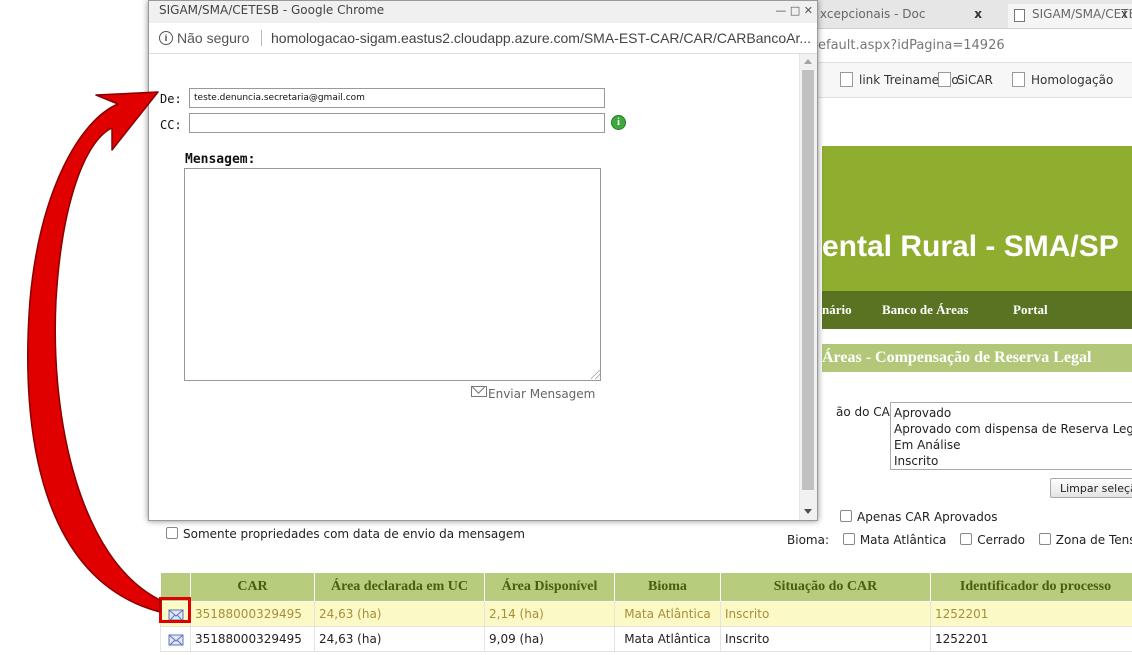 Image resolution: width=1132 pixels, height=655 pixels. Describe the element at coordinates (533, 393) in the screenshot. I see `enviar-mensagem-button: Enviar Mensagem` at that location.